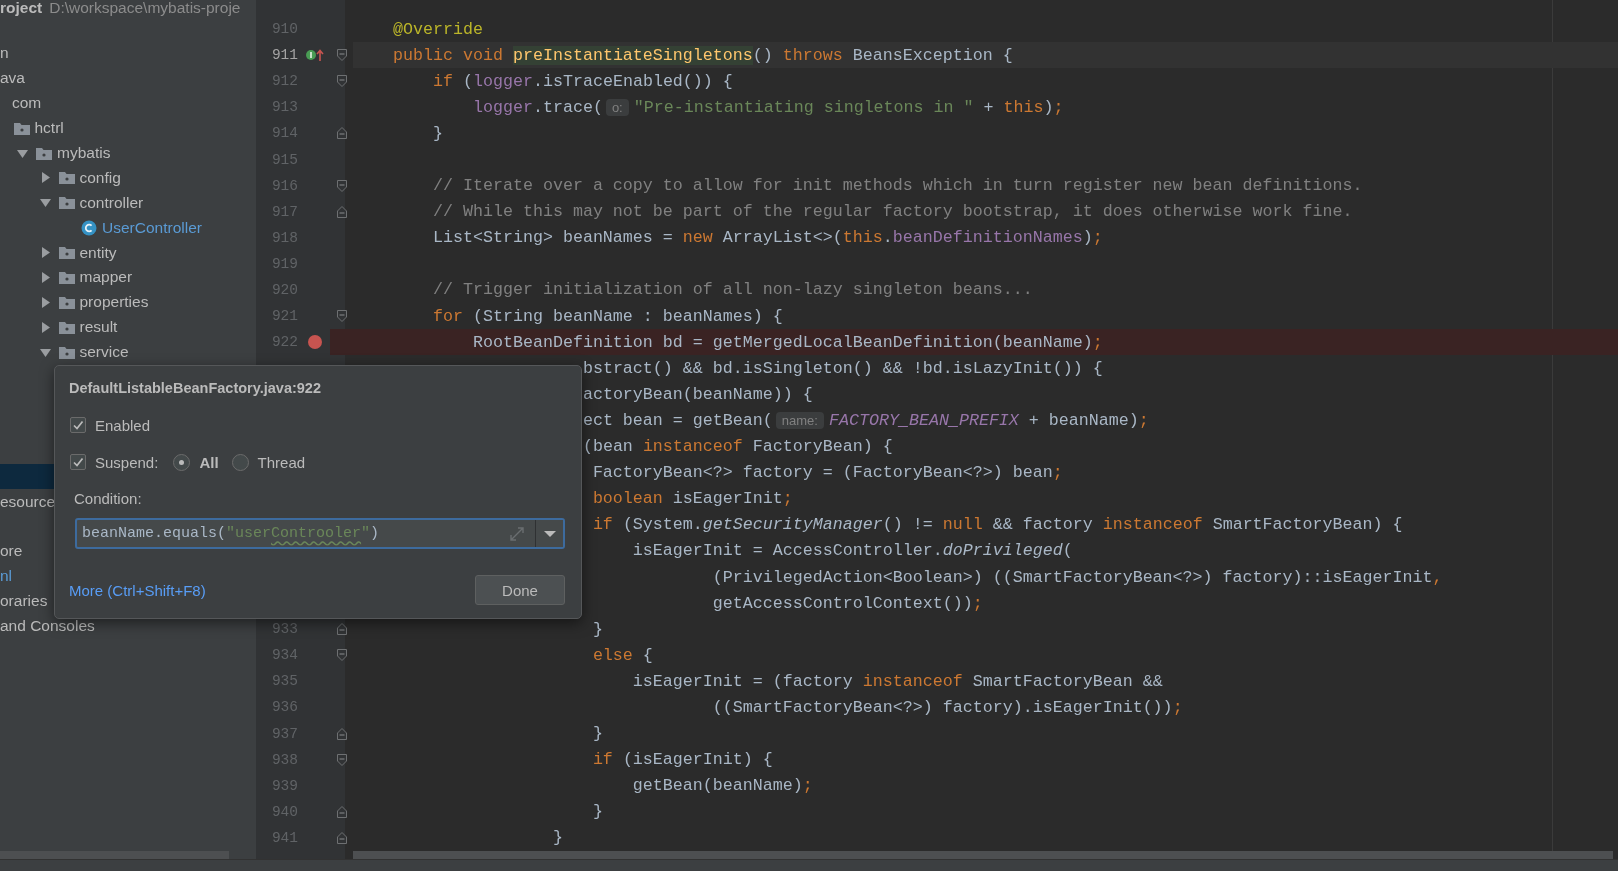 The height and width of the screenshot is (871, 1618). Describe the element at coordinates (106, 277) in the screenshot. I see `tree-item: mapper` at that location.